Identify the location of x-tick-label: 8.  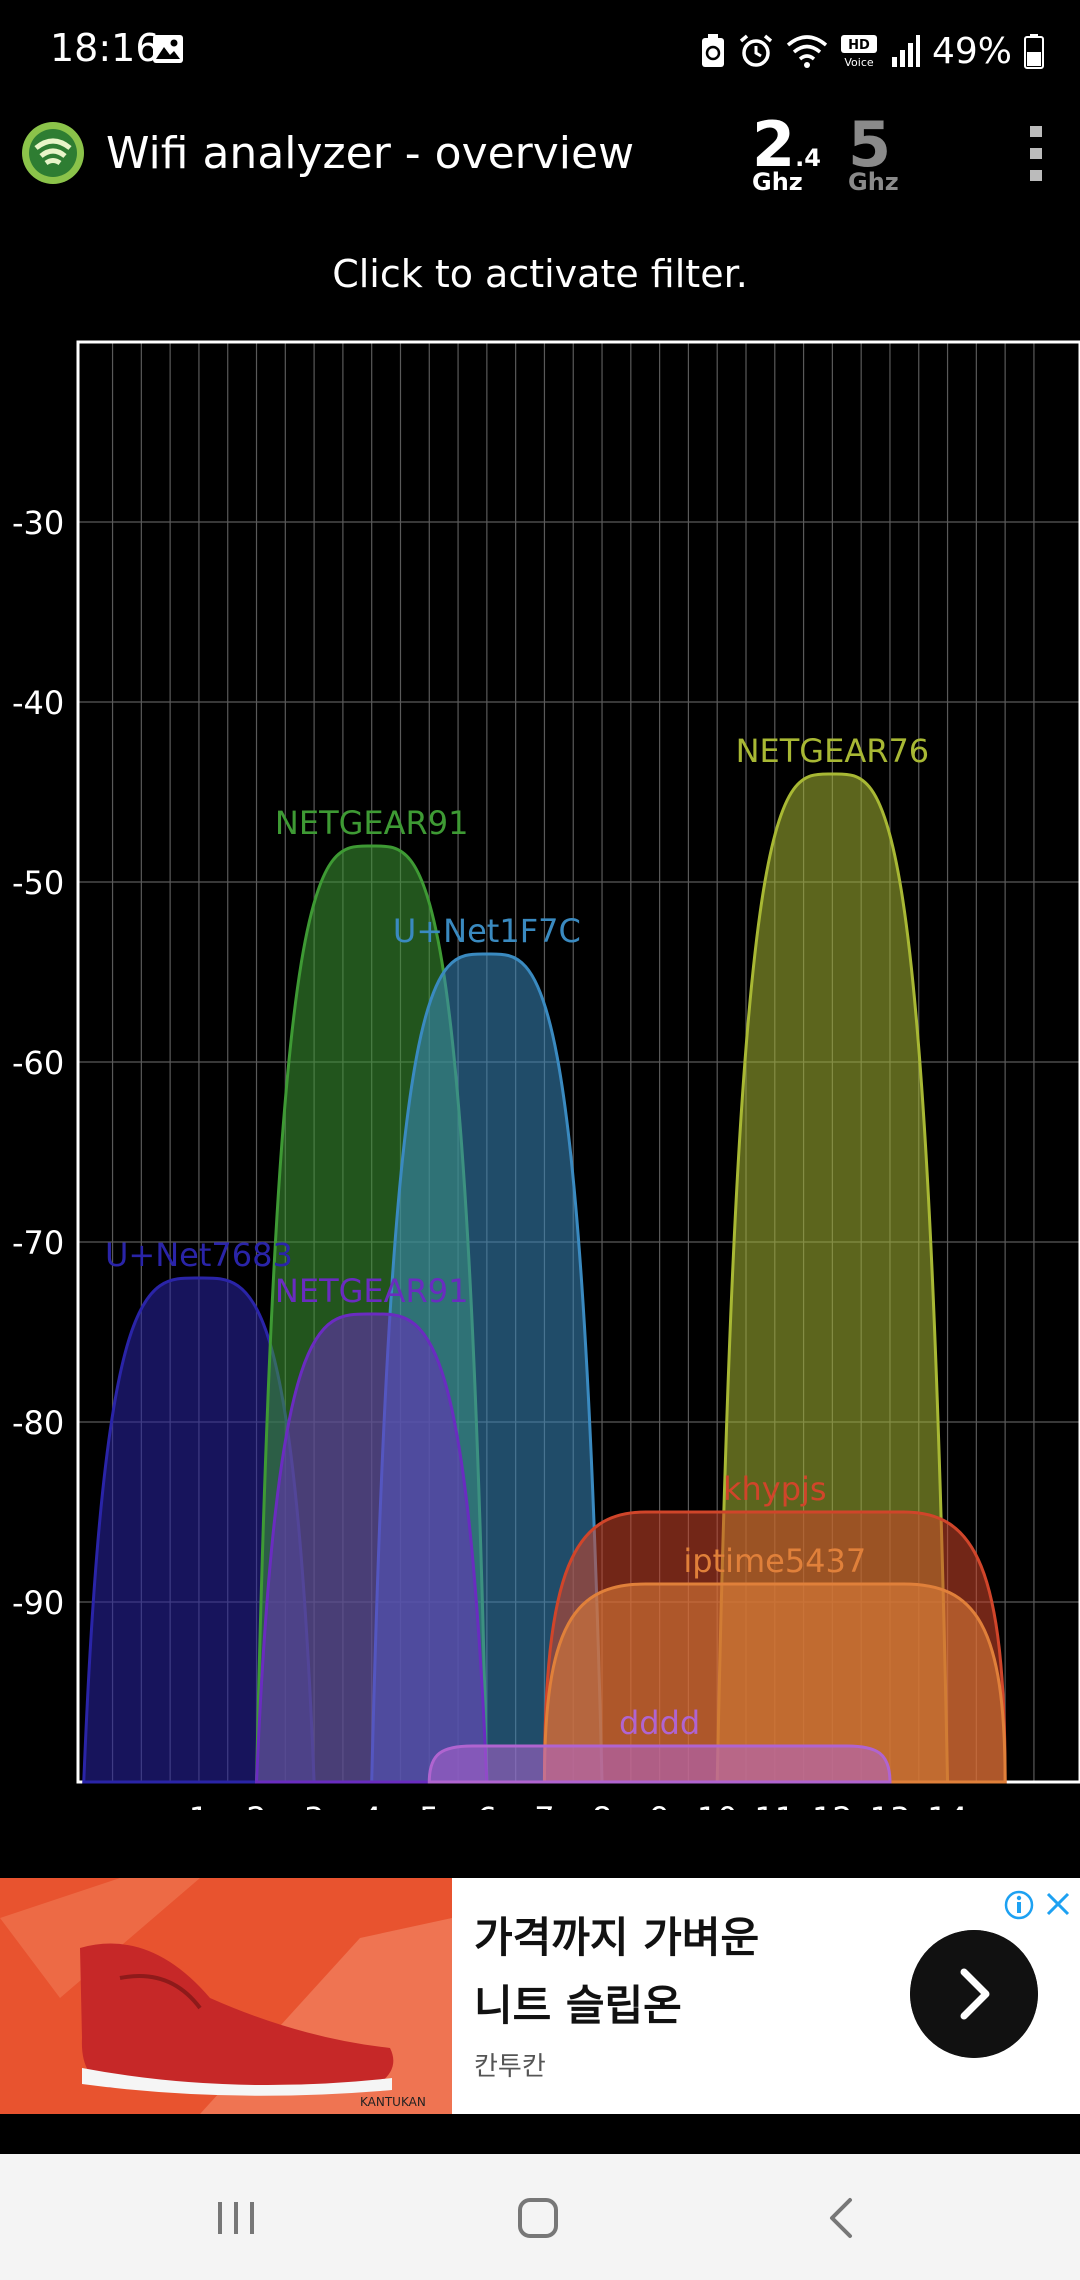
(602, 1805).